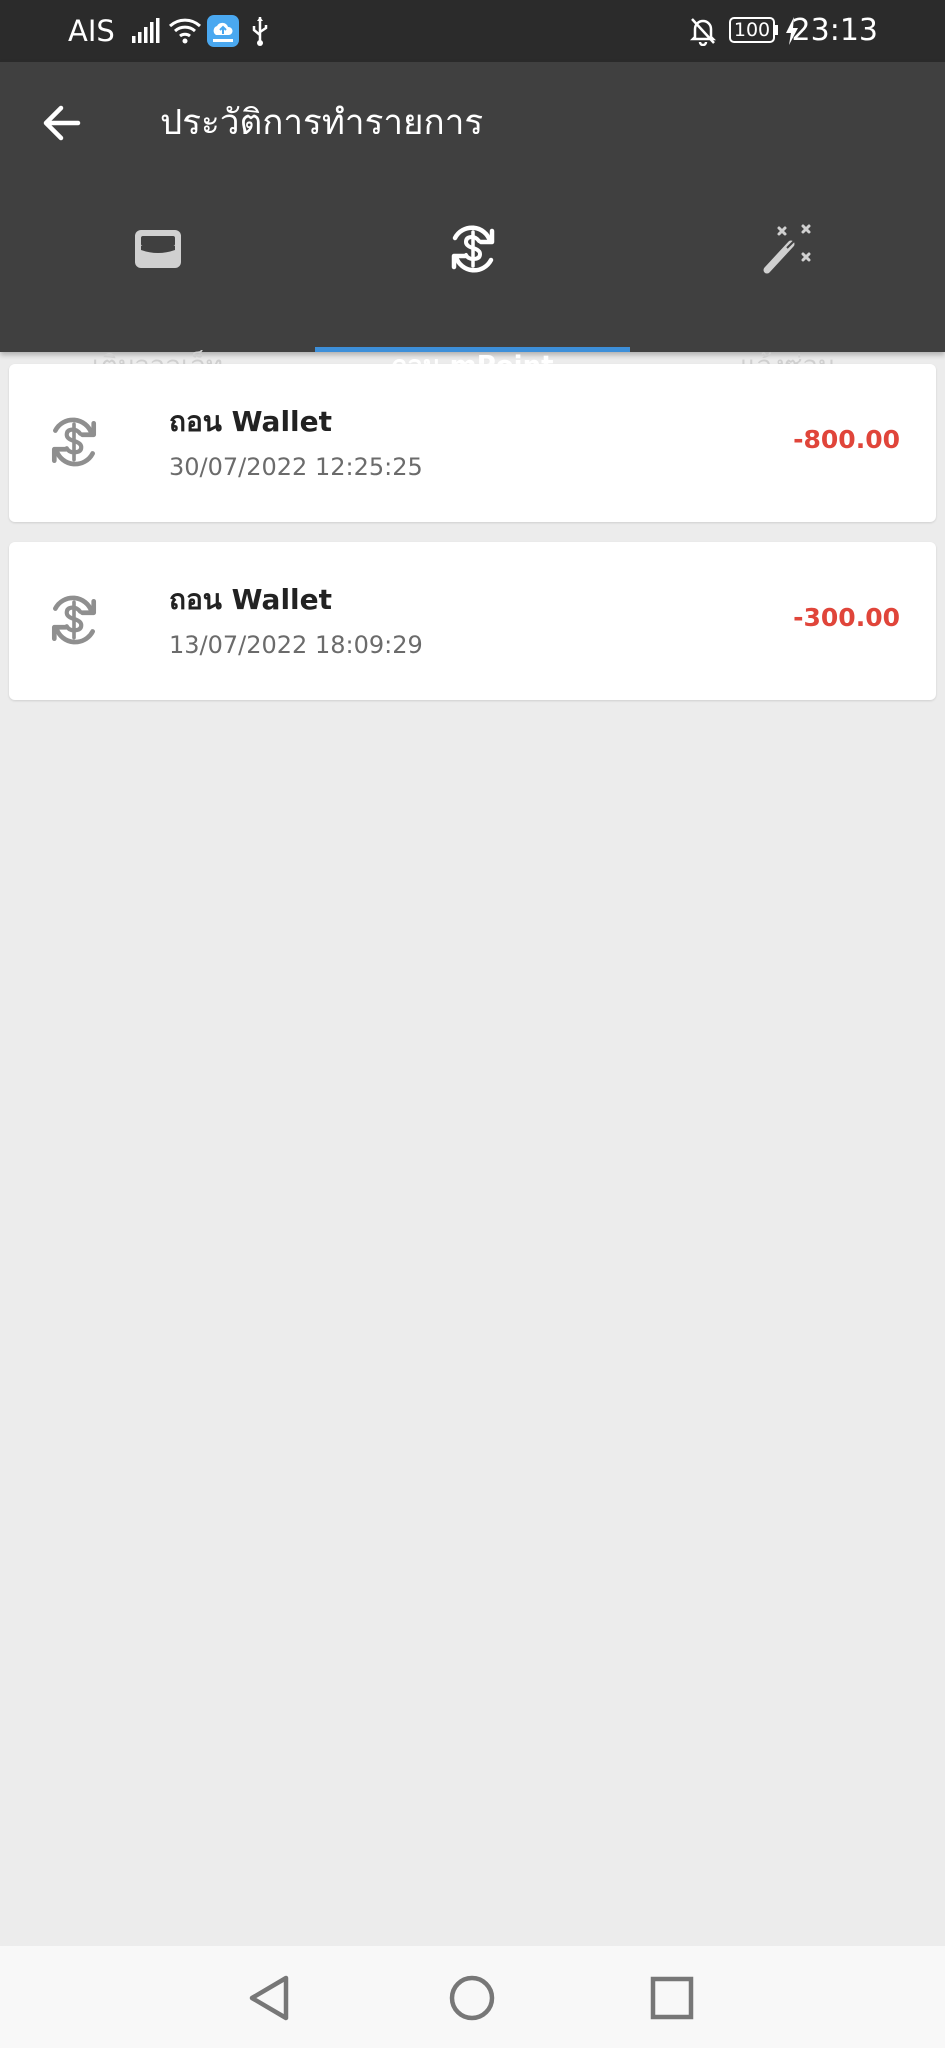  I want to click on tab-topup-wallet: เติมวอลเล็ท, so click(157, 291).